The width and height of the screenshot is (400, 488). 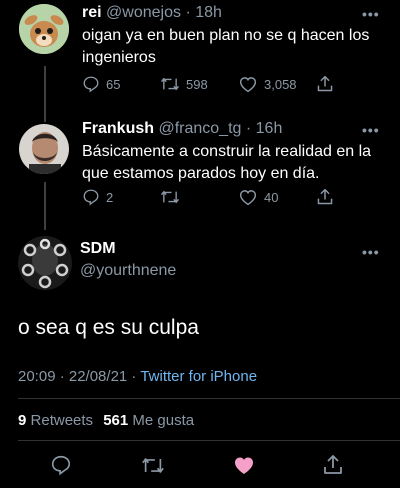 I want to click on tweet-text-line: que estamos parados hoy en día., so click(x=201, y=173).